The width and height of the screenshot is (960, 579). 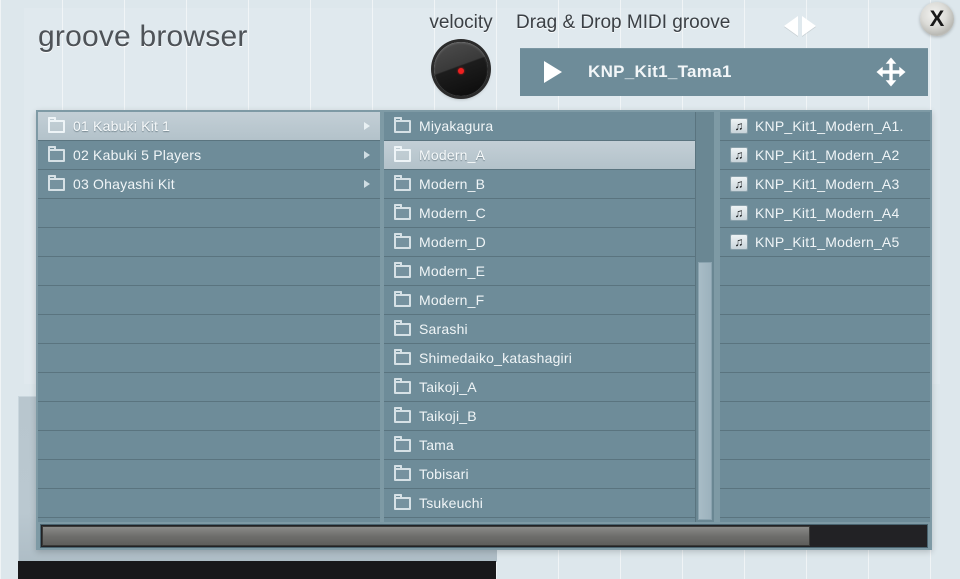 What do you see at coordinates (437, 445) in the screenshot?
I see `list-item-label: Tama` at bounding box center [437, 445].